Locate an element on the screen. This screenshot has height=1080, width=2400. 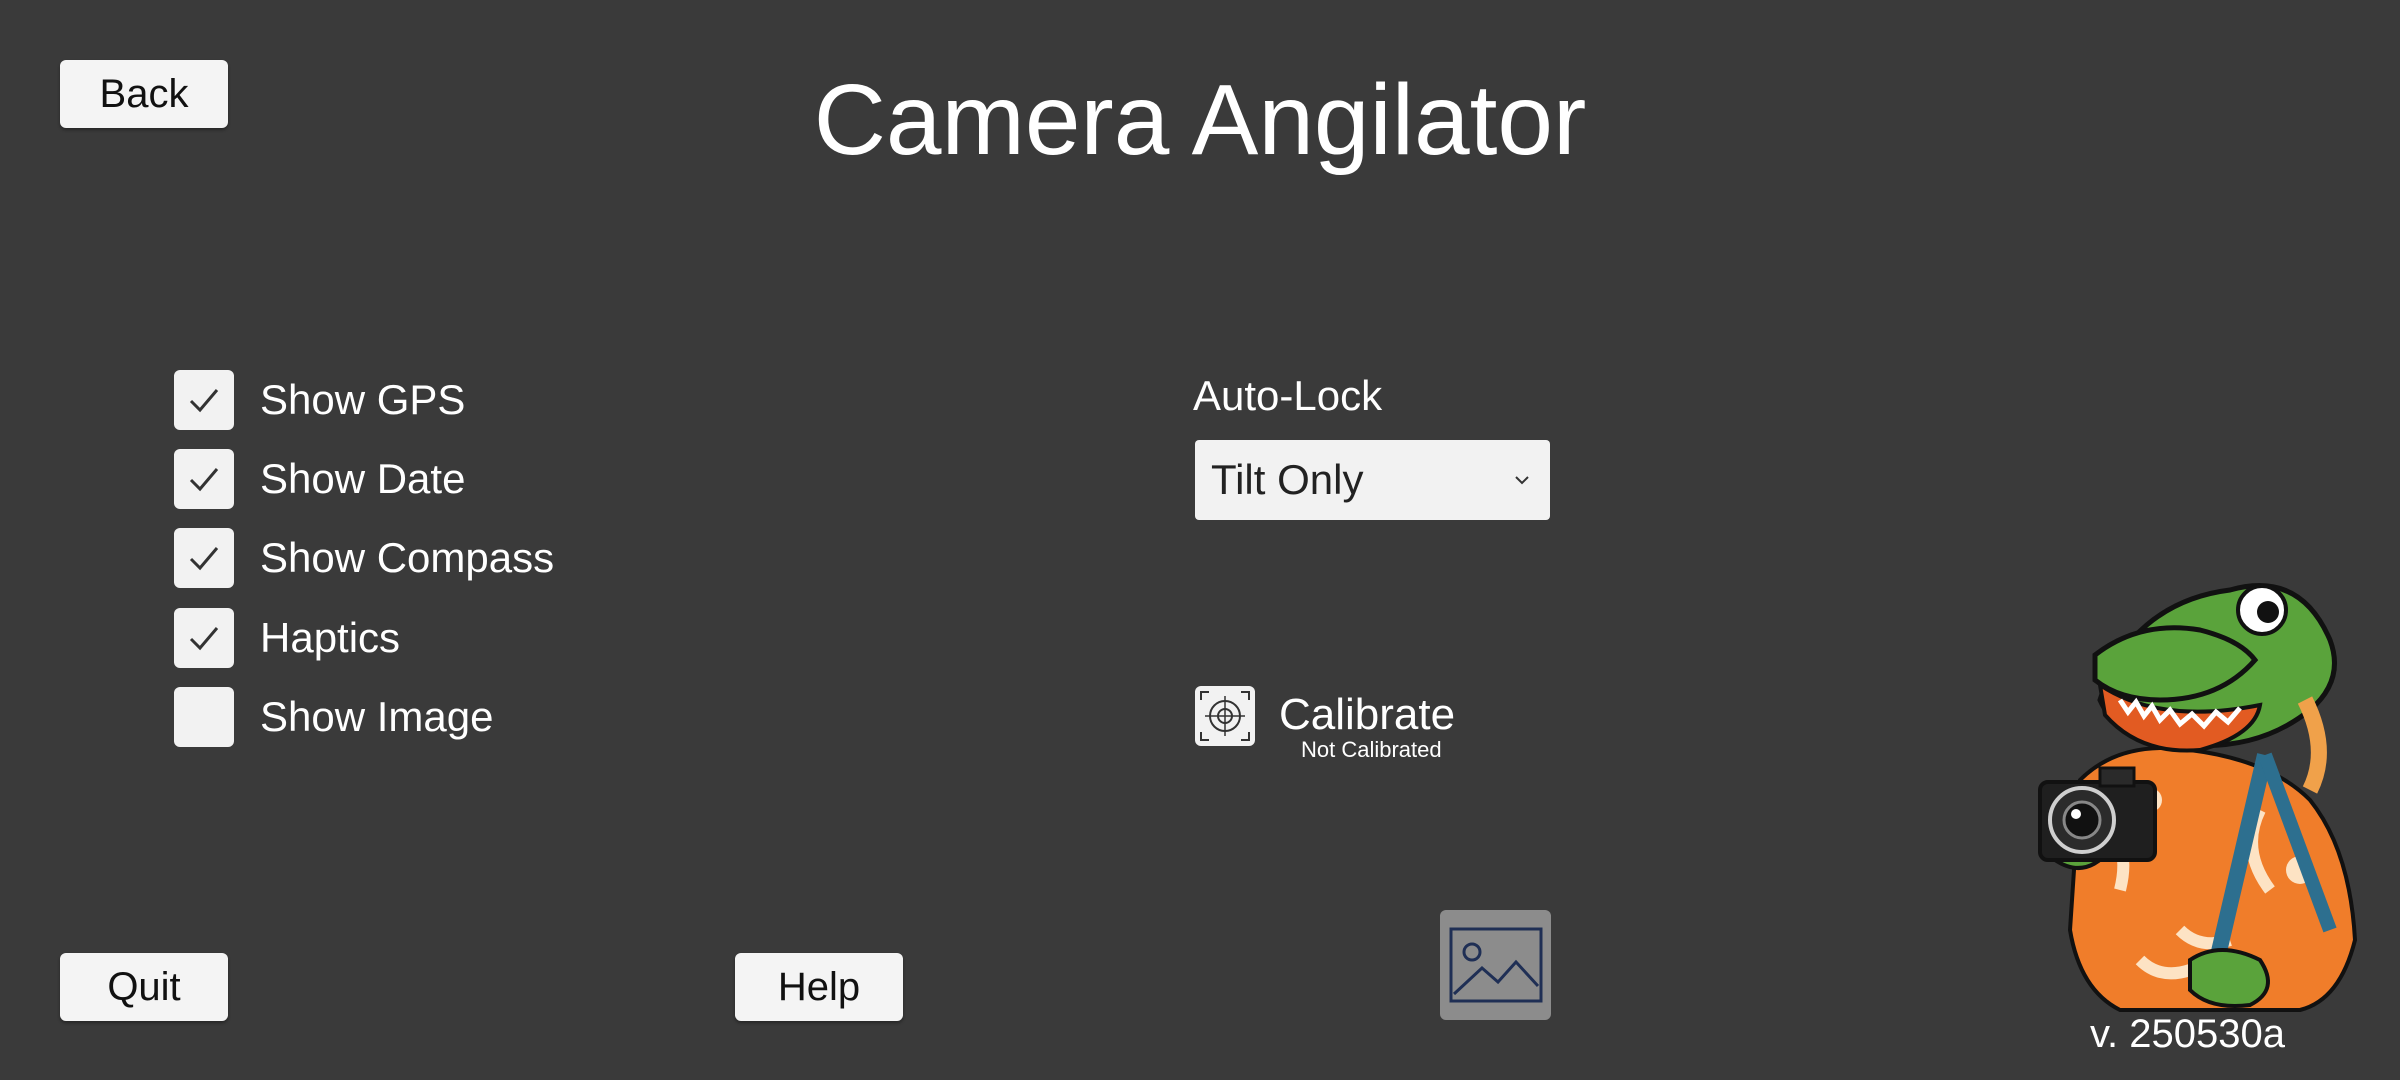
show-image-label: Show Image is located at coordinates (377, 716).